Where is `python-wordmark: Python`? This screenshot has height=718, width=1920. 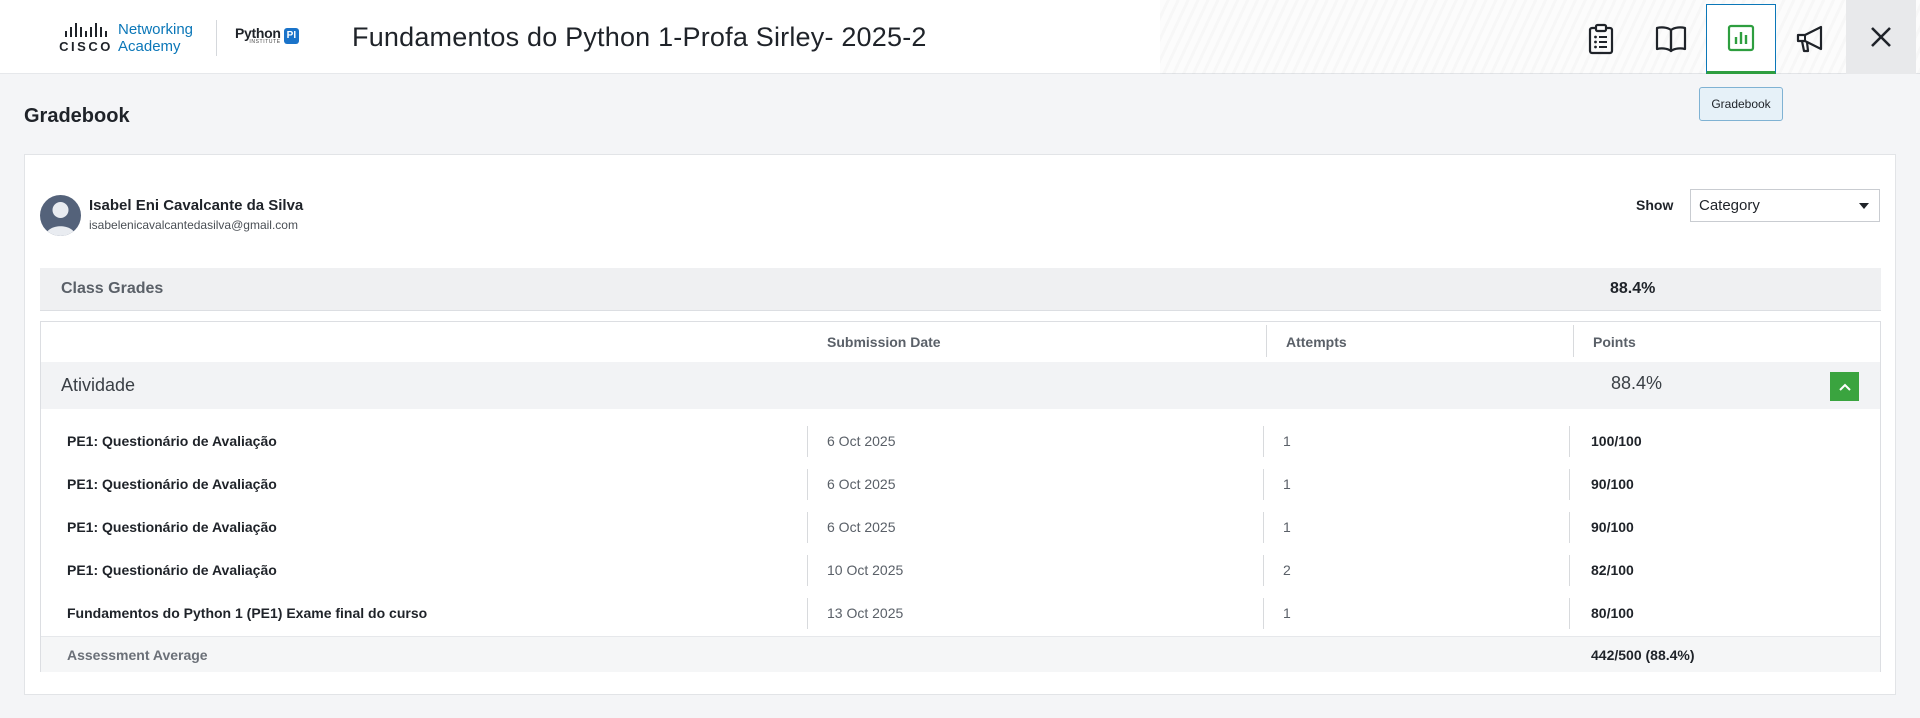 python-wordmark: Python is located at coordinates (258, 33).